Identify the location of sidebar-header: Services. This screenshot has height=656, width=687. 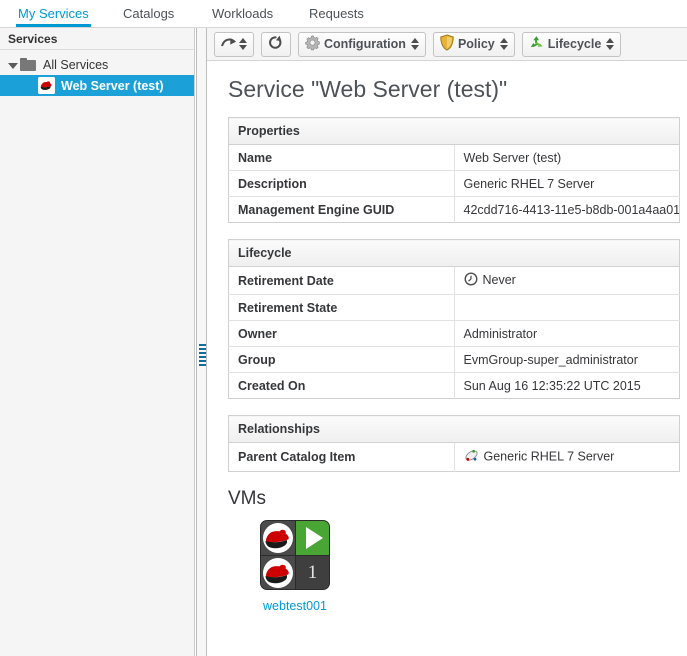
(97, 39).